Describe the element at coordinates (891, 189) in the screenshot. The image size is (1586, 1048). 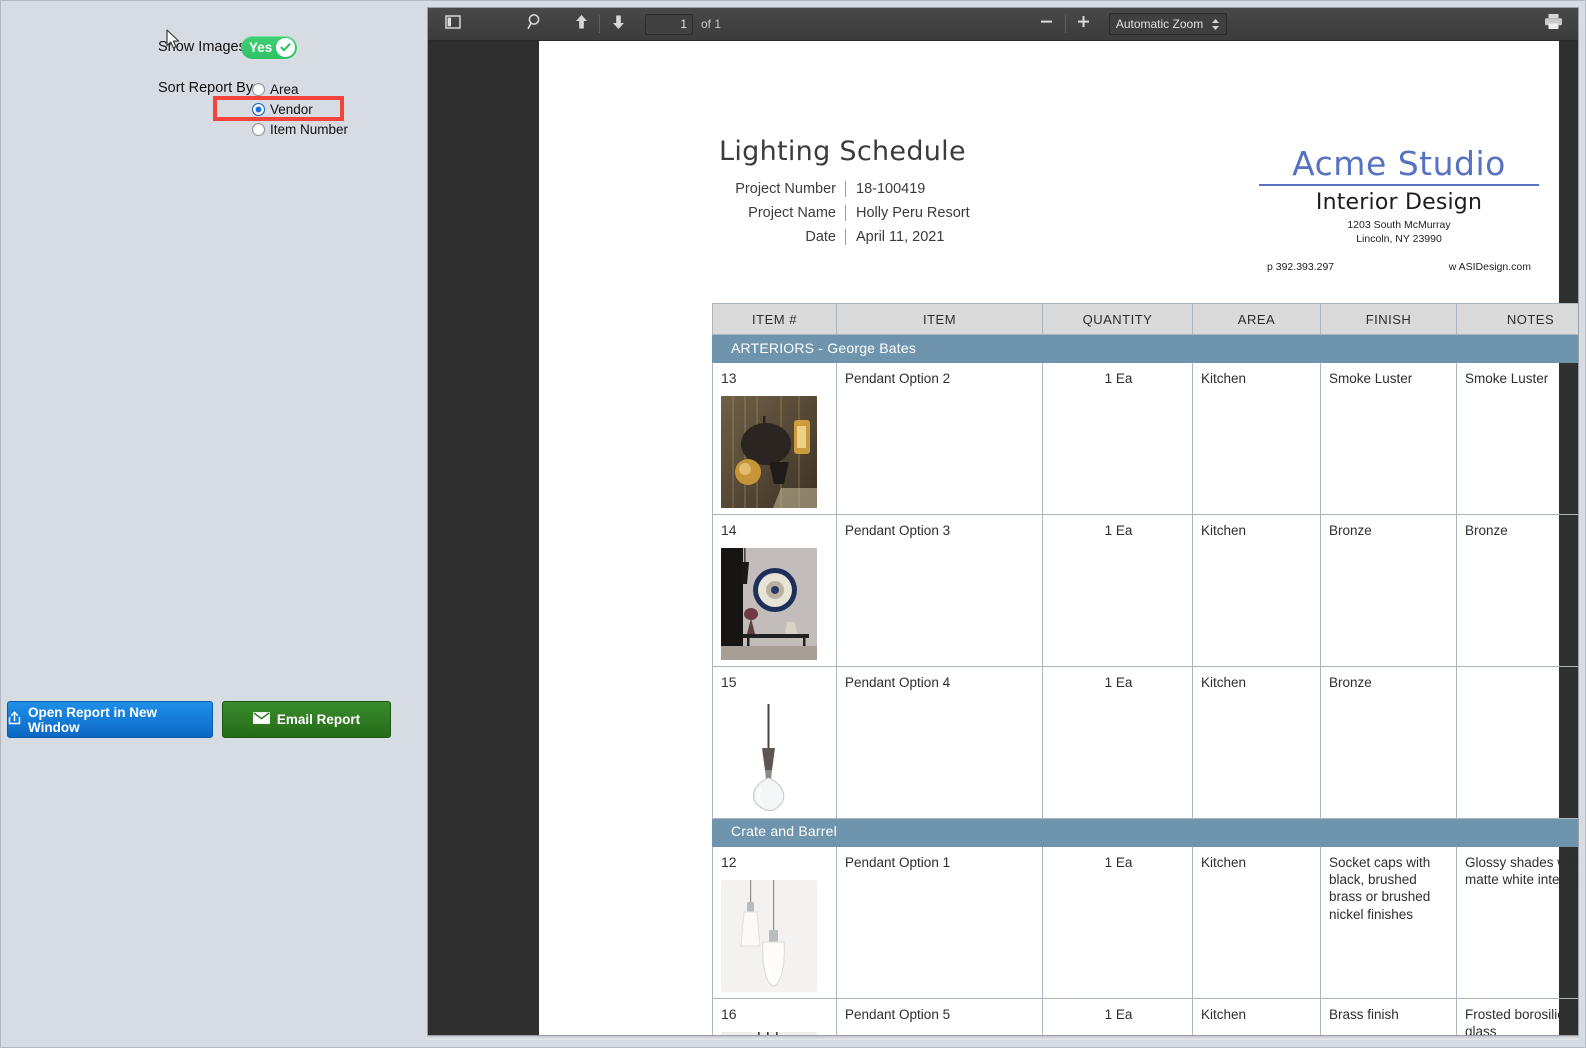
I see `meta-value: 18-100419` at that location.